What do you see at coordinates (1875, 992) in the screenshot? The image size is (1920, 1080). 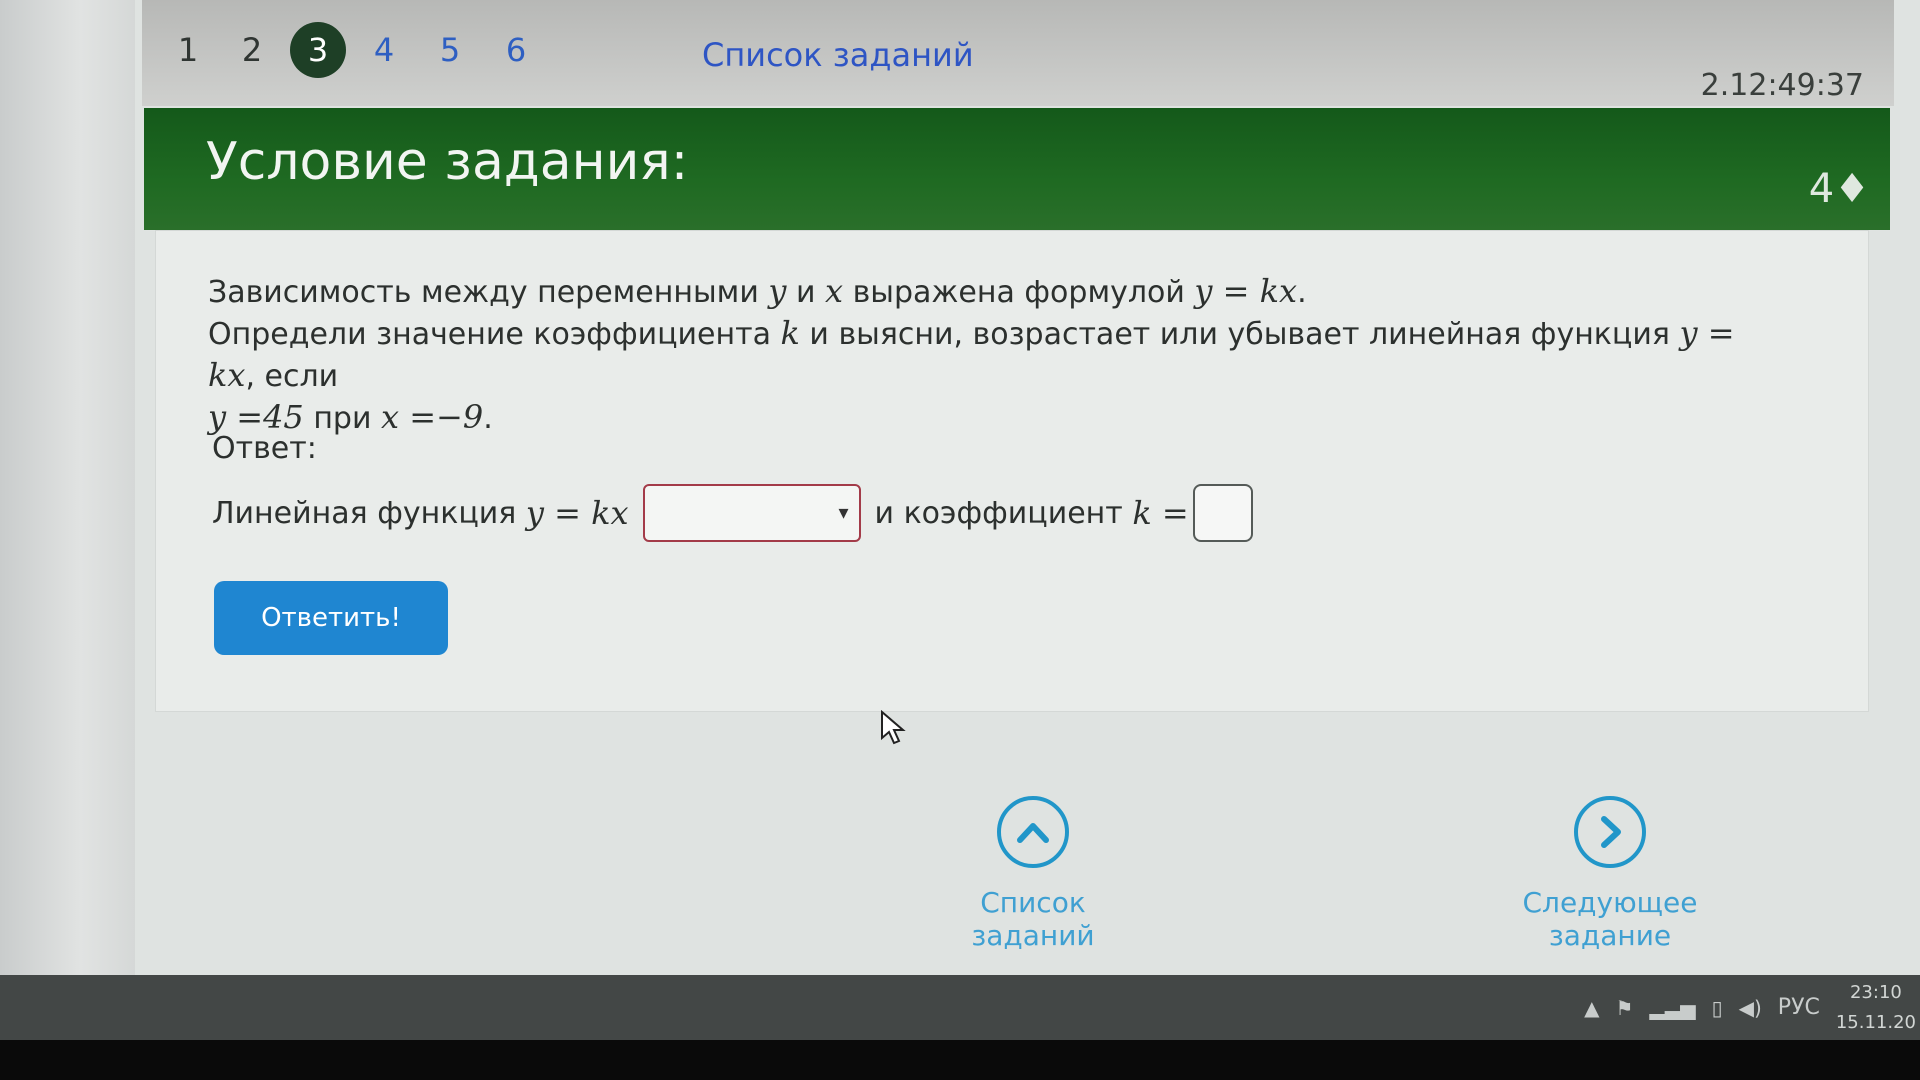 I see `clock-time: 23:10` at bounding box center [1875, 992].